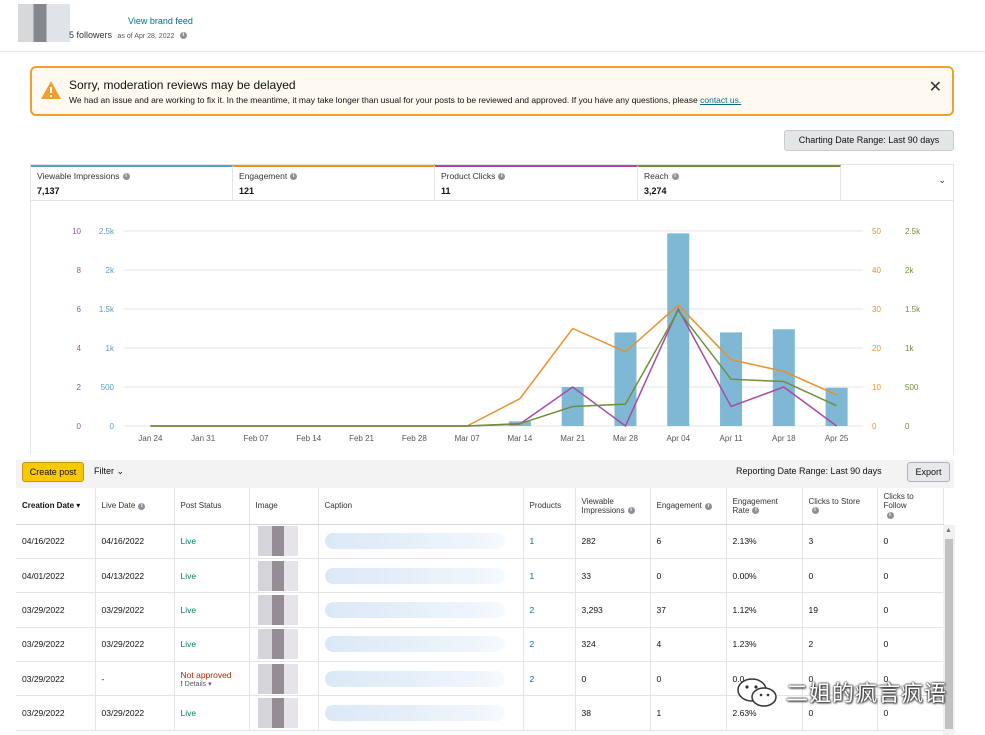 The image size is (985, 735). I want to click on column-header-products: Products, so click(549, 506).